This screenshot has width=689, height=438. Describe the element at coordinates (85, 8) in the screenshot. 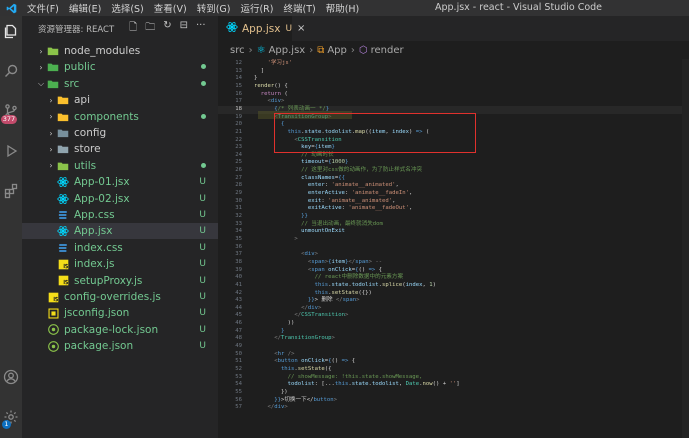

I see `menu-item: 编辑(E)` at that location.